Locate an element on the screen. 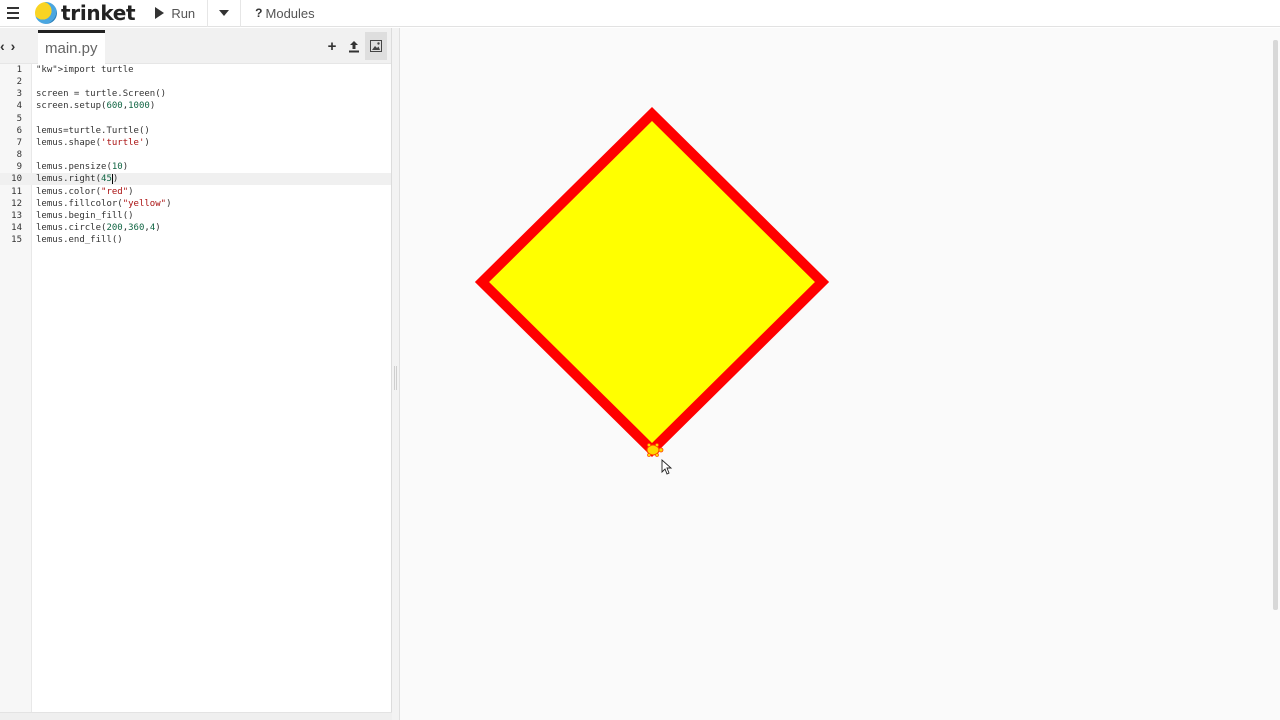 The width and height of the screenshot is (1280, 720). code-line: 11 lemus.color("red") is located at coordinates (195, 192).